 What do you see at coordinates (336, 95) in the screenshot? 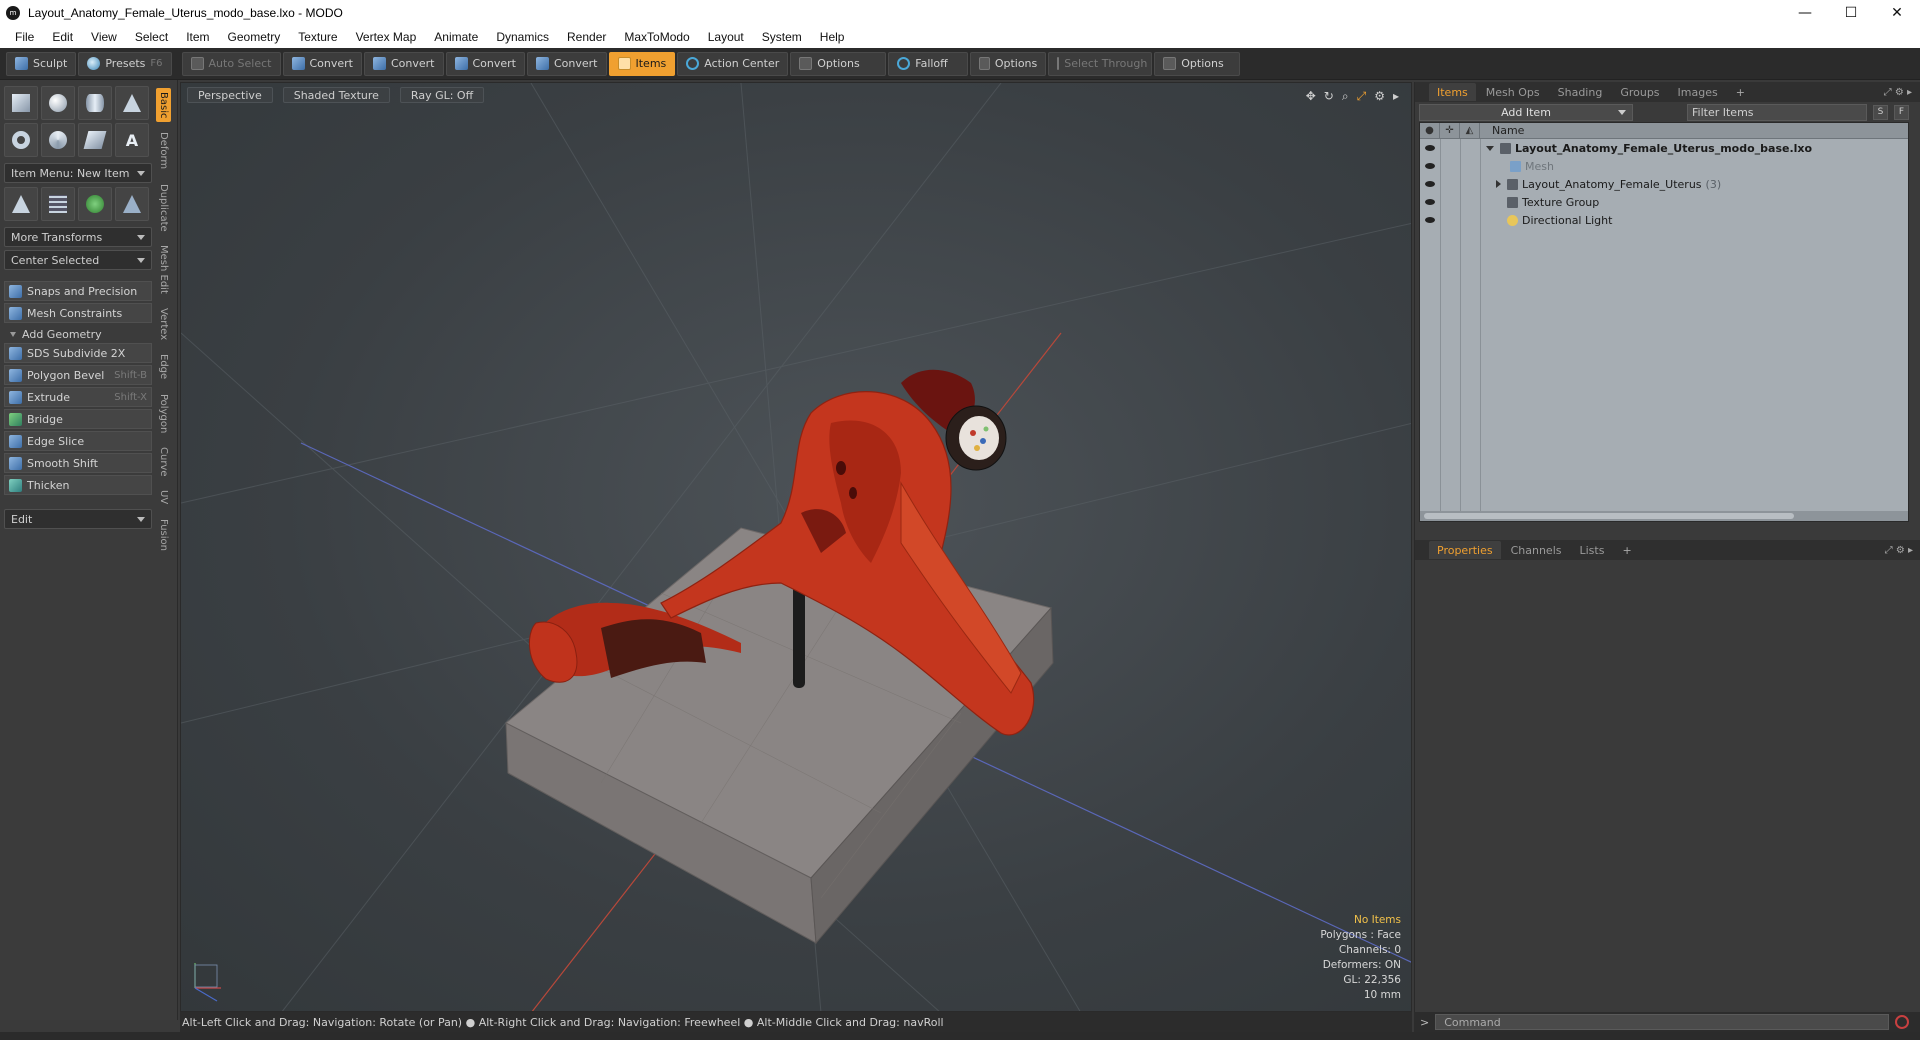
I see `shading-mode-tab: Shaded Texture` at bounding box center [336, 95].